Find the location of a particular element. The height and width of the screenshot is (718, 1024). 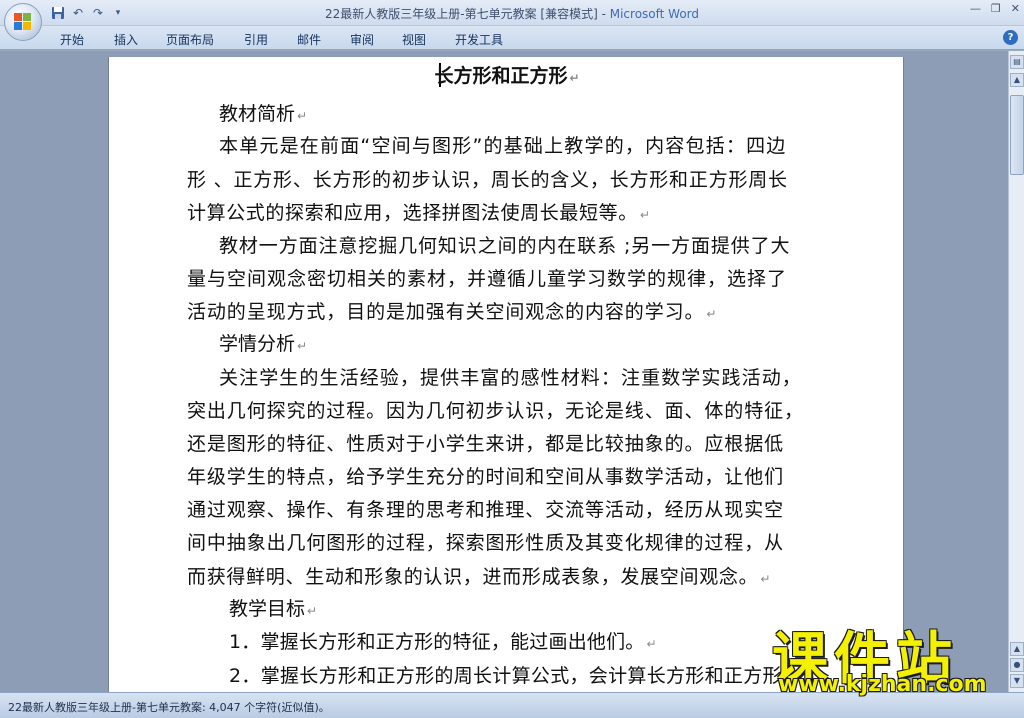

vertical-scrollbar: ▤ ▲ ▲ ● ▼ is located at coordinates (1016, 371).